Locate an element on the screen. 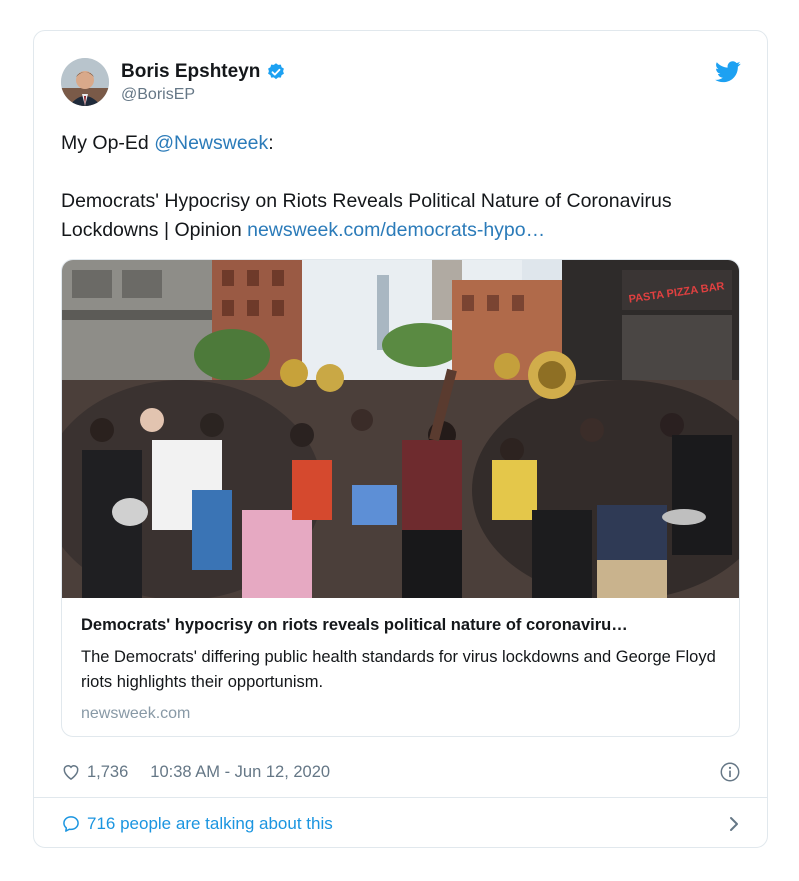  comment-bubble-icon is located at coordinates (71, 824).